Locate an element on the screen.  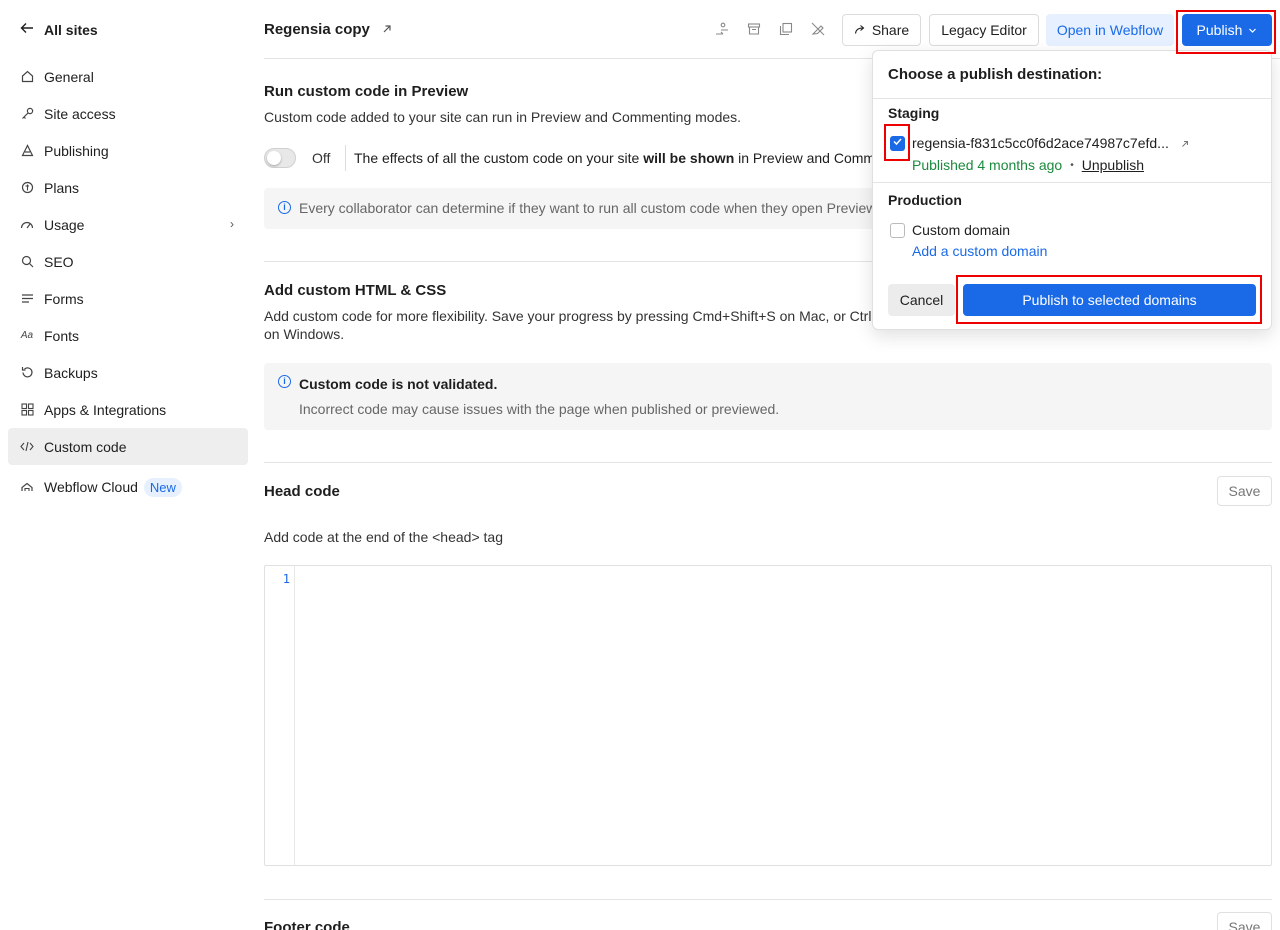
sidebar-item-seo: SEO is located at coordinates (128, 261).